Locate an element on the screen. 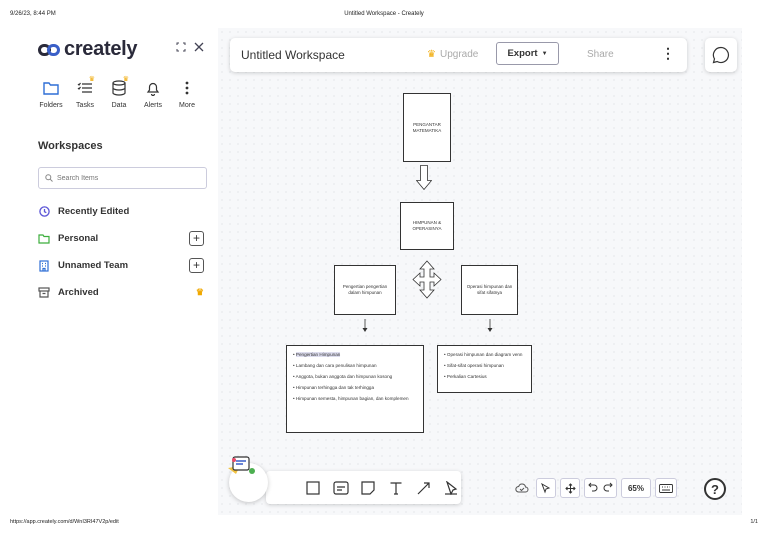 This screenshot has width=768, height=543. tree-item-recently-edited: Recently Edited is located at coordinates (122, 211).